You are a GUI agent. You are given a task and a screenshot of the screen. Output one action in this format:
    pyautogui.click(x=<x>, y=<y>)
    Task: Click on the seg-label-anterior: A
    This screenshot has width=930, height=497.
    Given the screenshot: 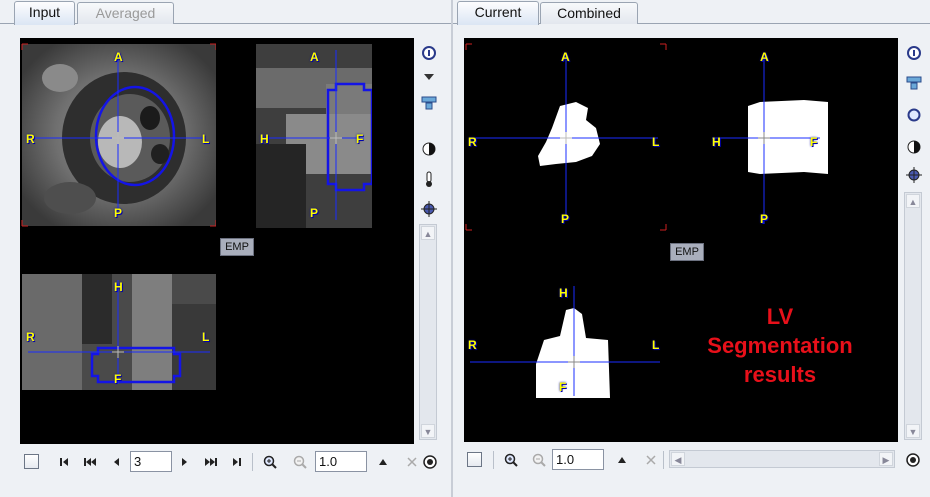 What is the action you would take?
    pyautogui.click(x=565, y=57)
    